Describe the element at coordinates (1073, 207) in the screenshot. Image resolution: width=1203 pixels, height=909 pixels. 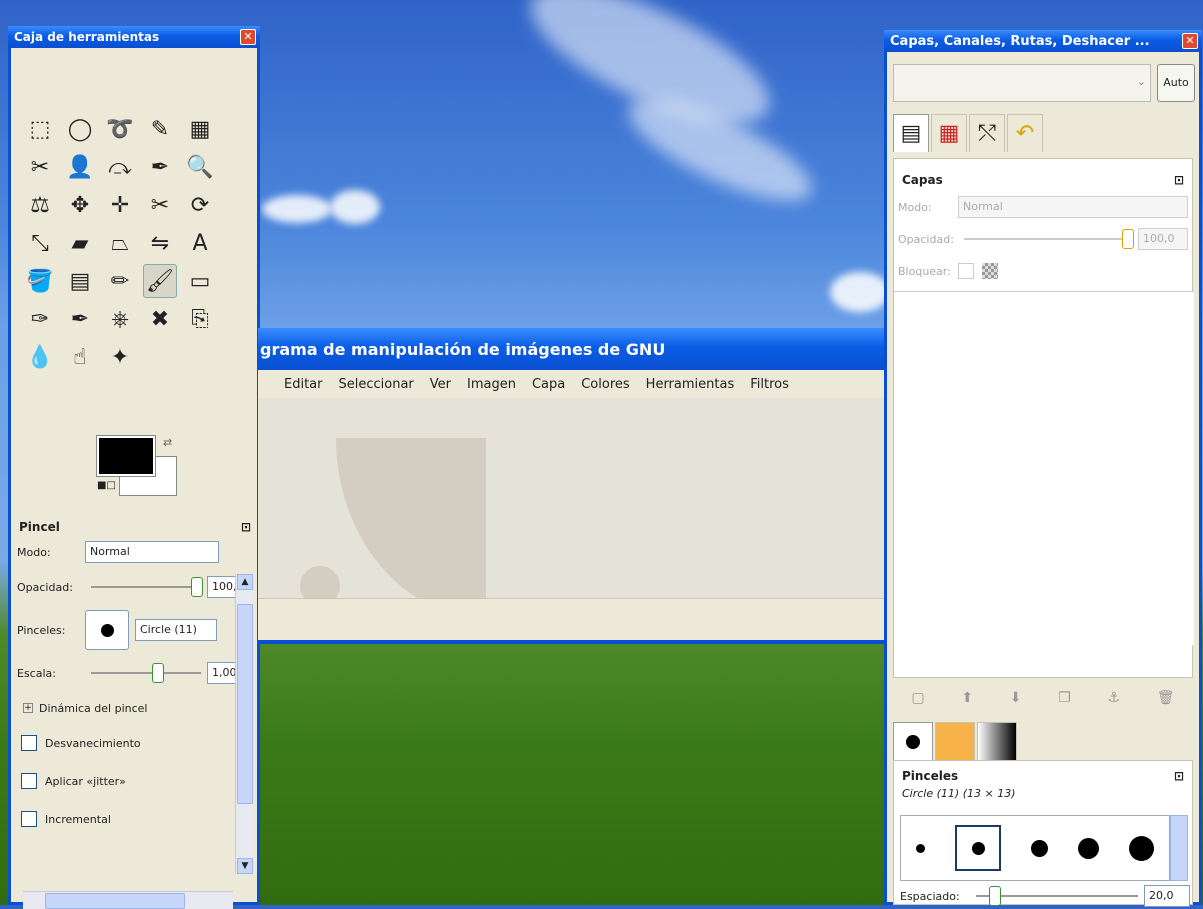
I see `layer-mode-select: Normal` at that location.